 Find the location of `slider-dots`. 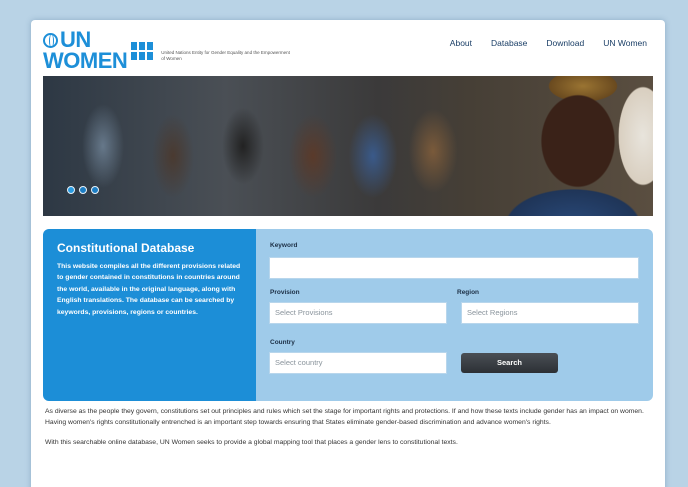

slider-dots is located at coordinates (83, 190).